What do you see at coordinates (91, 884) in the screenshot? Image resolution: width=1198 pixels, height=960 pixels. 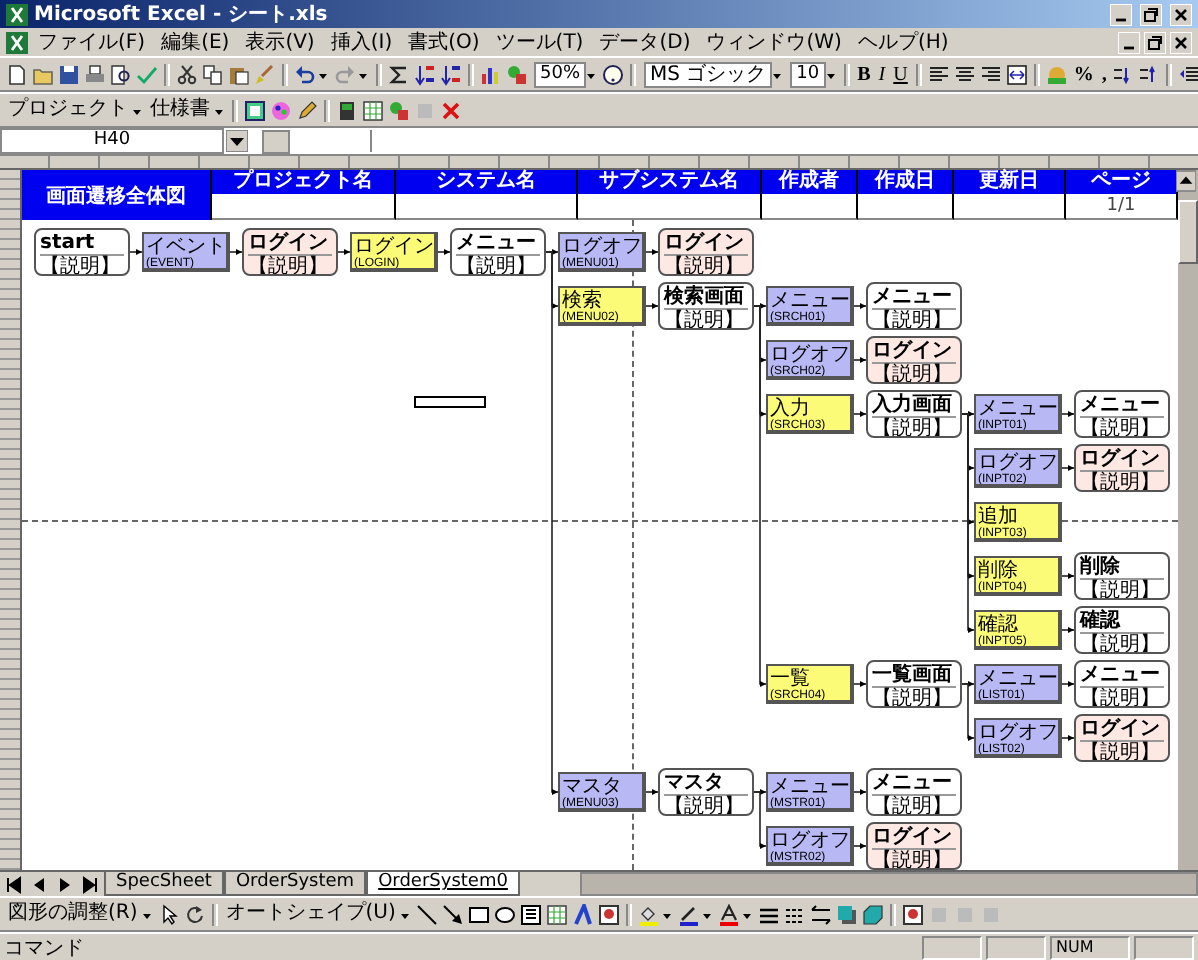 I see `last-sheet-icon` at bounding box center [91, 884].